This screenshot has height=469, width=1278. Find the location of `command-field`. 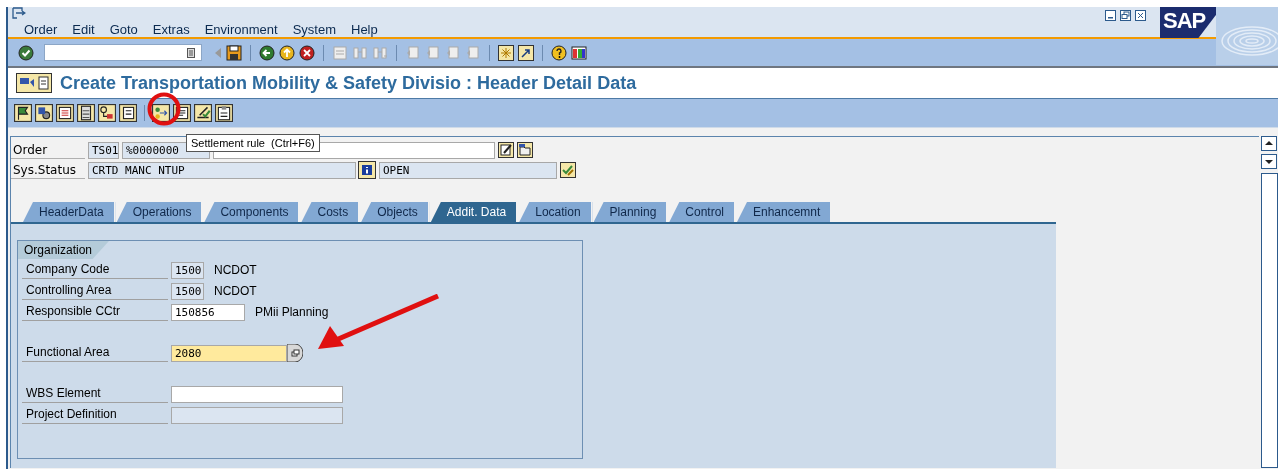

command-field is located at coordinates (123, 52).